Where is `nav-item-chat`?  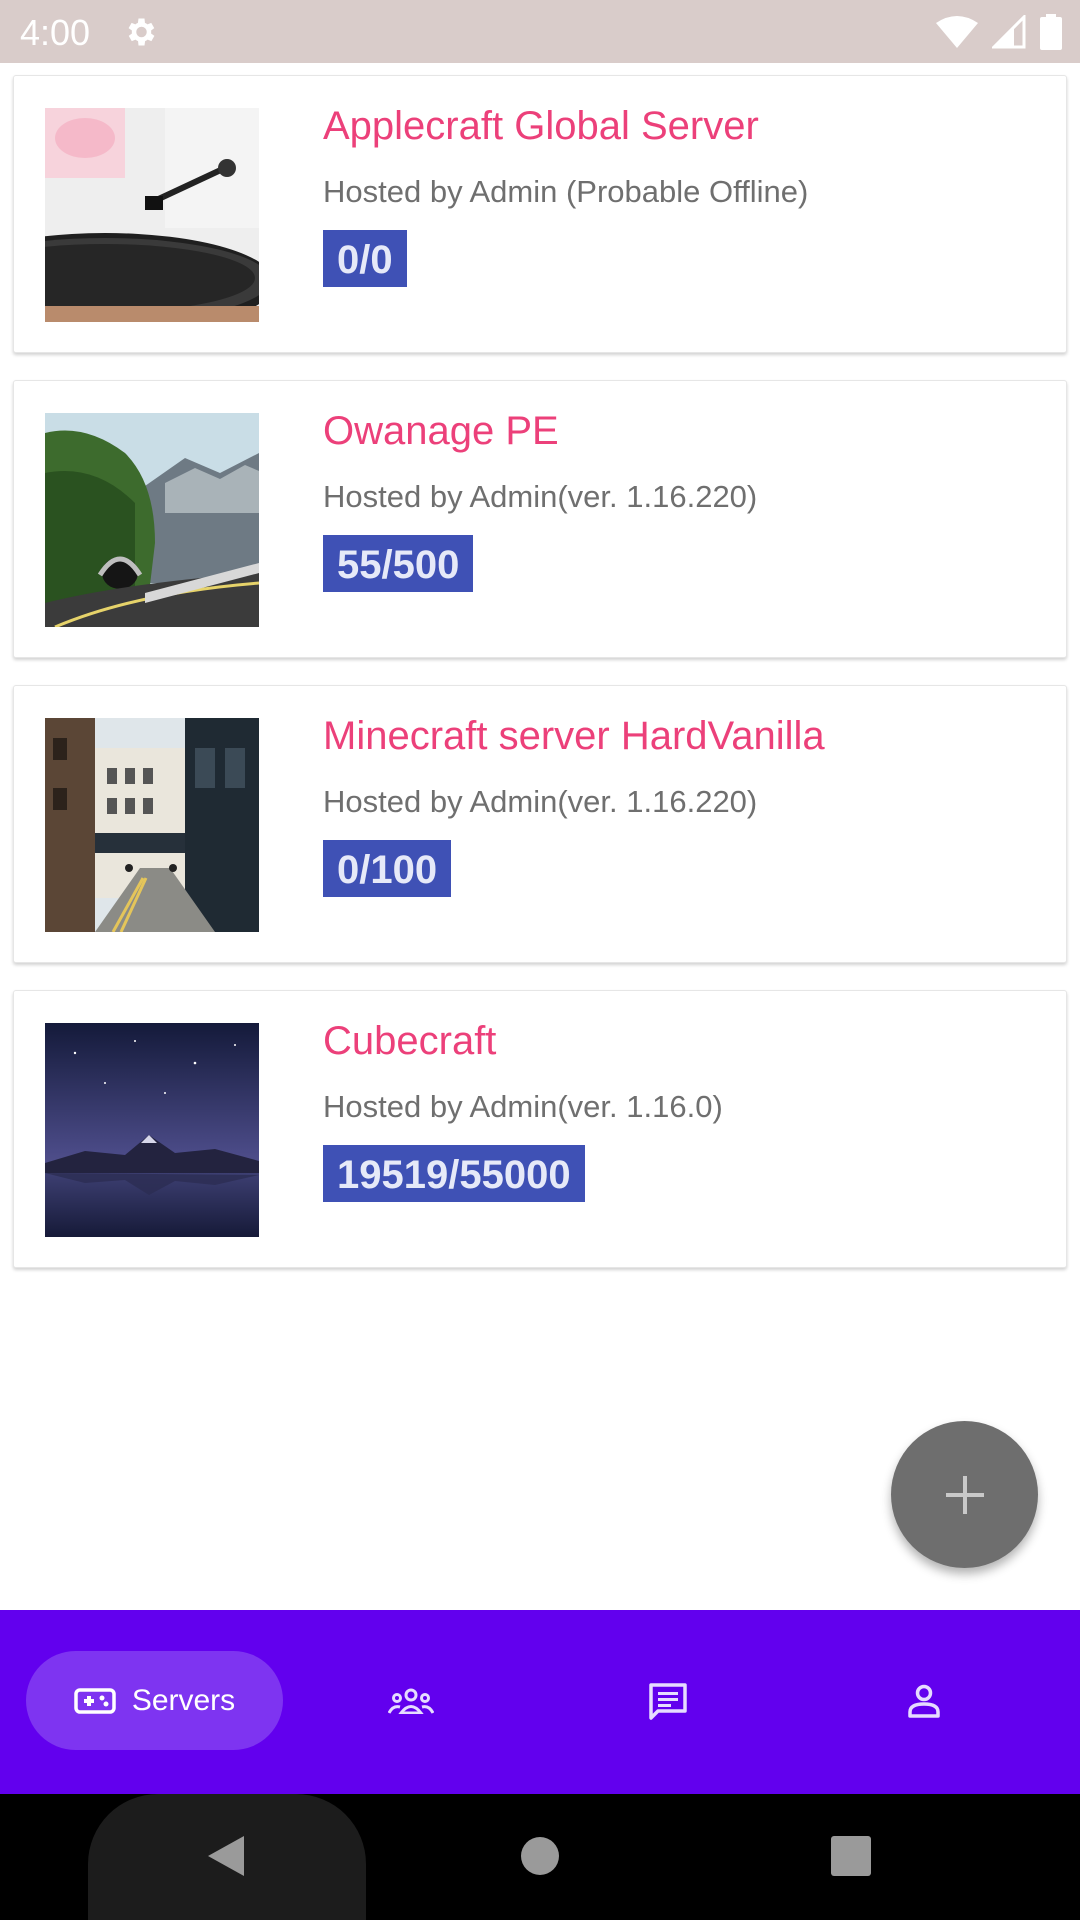
nav-item-chat is located at coordinates (668, 1700).